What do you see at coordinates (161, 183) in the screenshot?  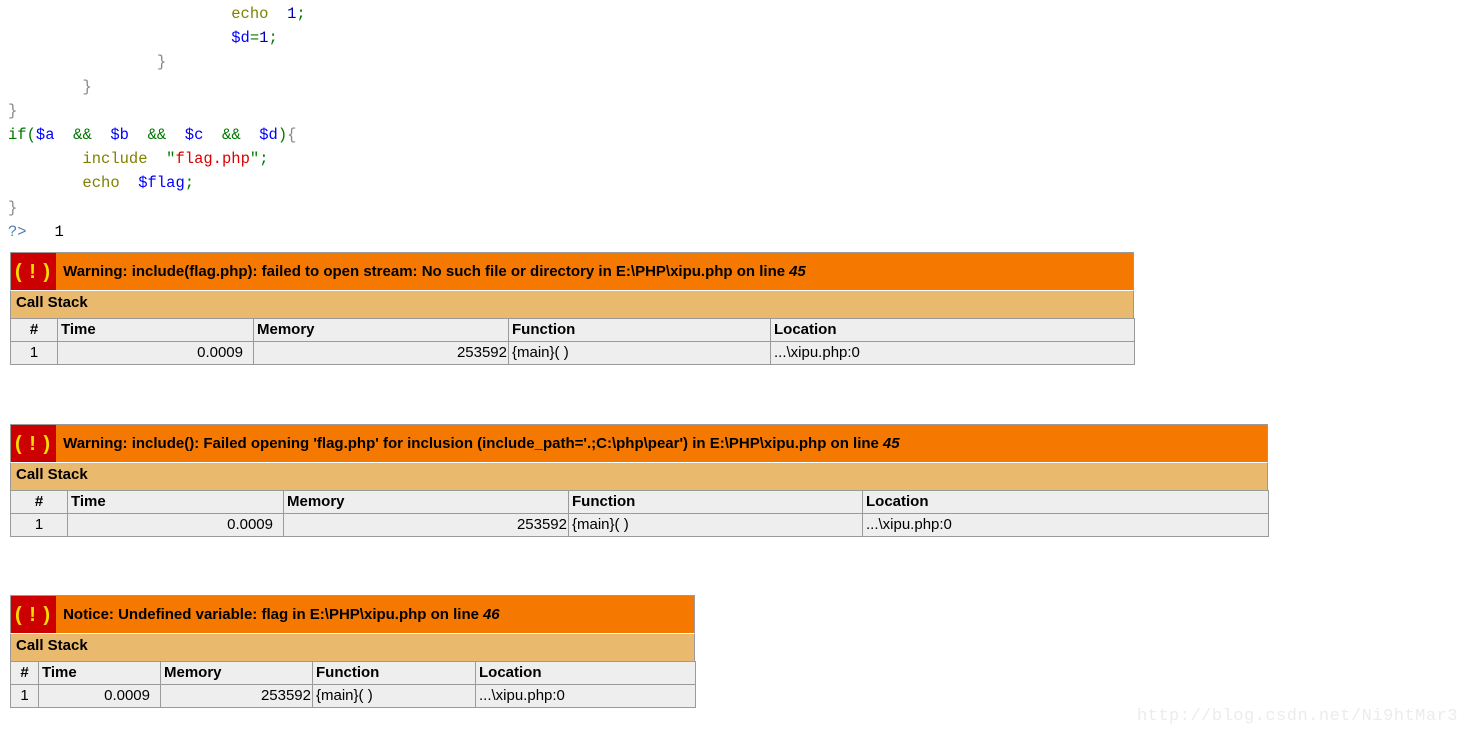 I see `code-token: $flag` at bounding box center [161, 183].